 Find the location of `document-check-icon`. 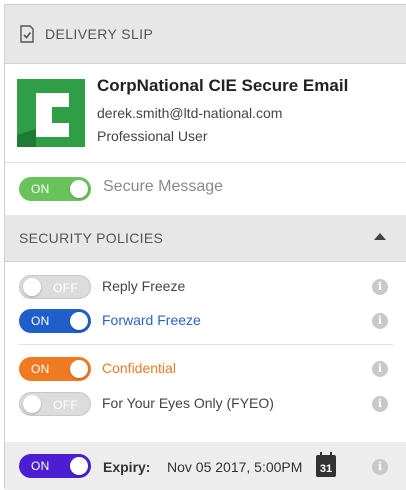

document-check-icon is located at coordinates (27, 34).